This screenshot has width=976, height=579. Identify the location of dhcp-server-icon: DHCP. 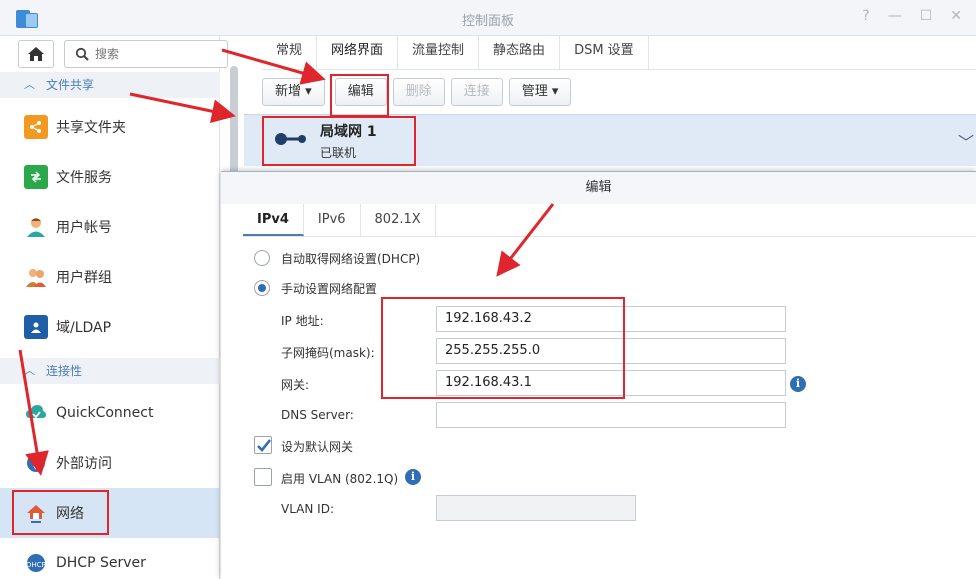
(36, 563).